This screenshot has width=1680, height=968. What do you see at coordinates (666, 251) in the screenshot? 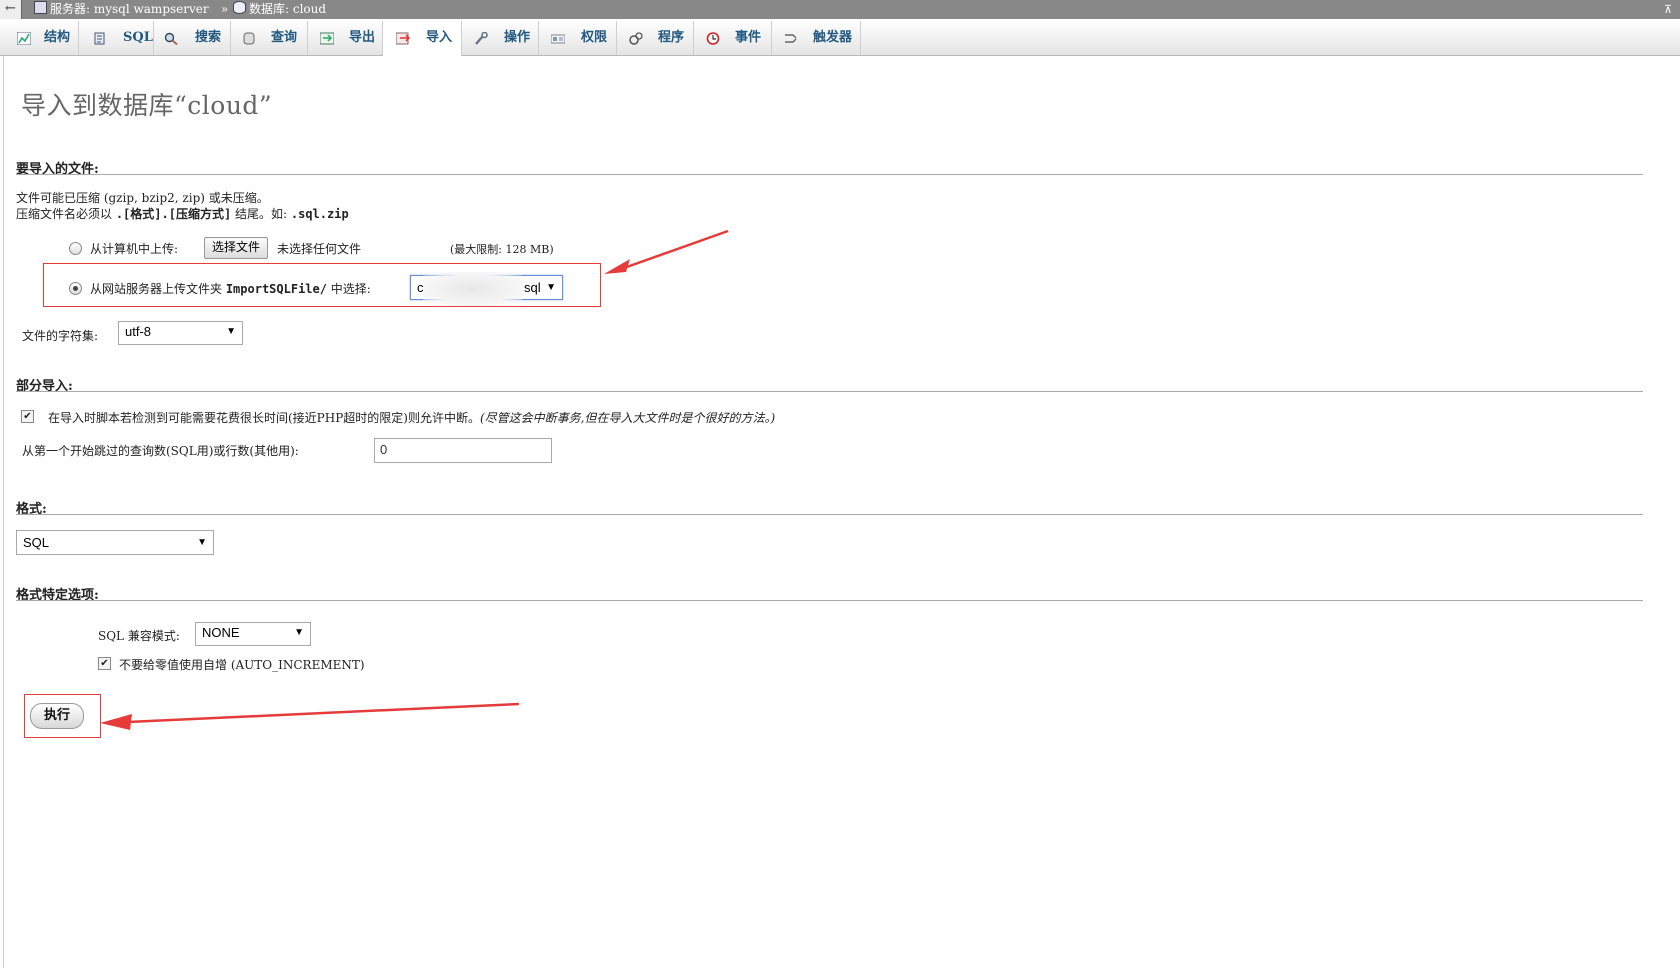
I see `annotation-arrow-top` at bounding box center [666, 251].